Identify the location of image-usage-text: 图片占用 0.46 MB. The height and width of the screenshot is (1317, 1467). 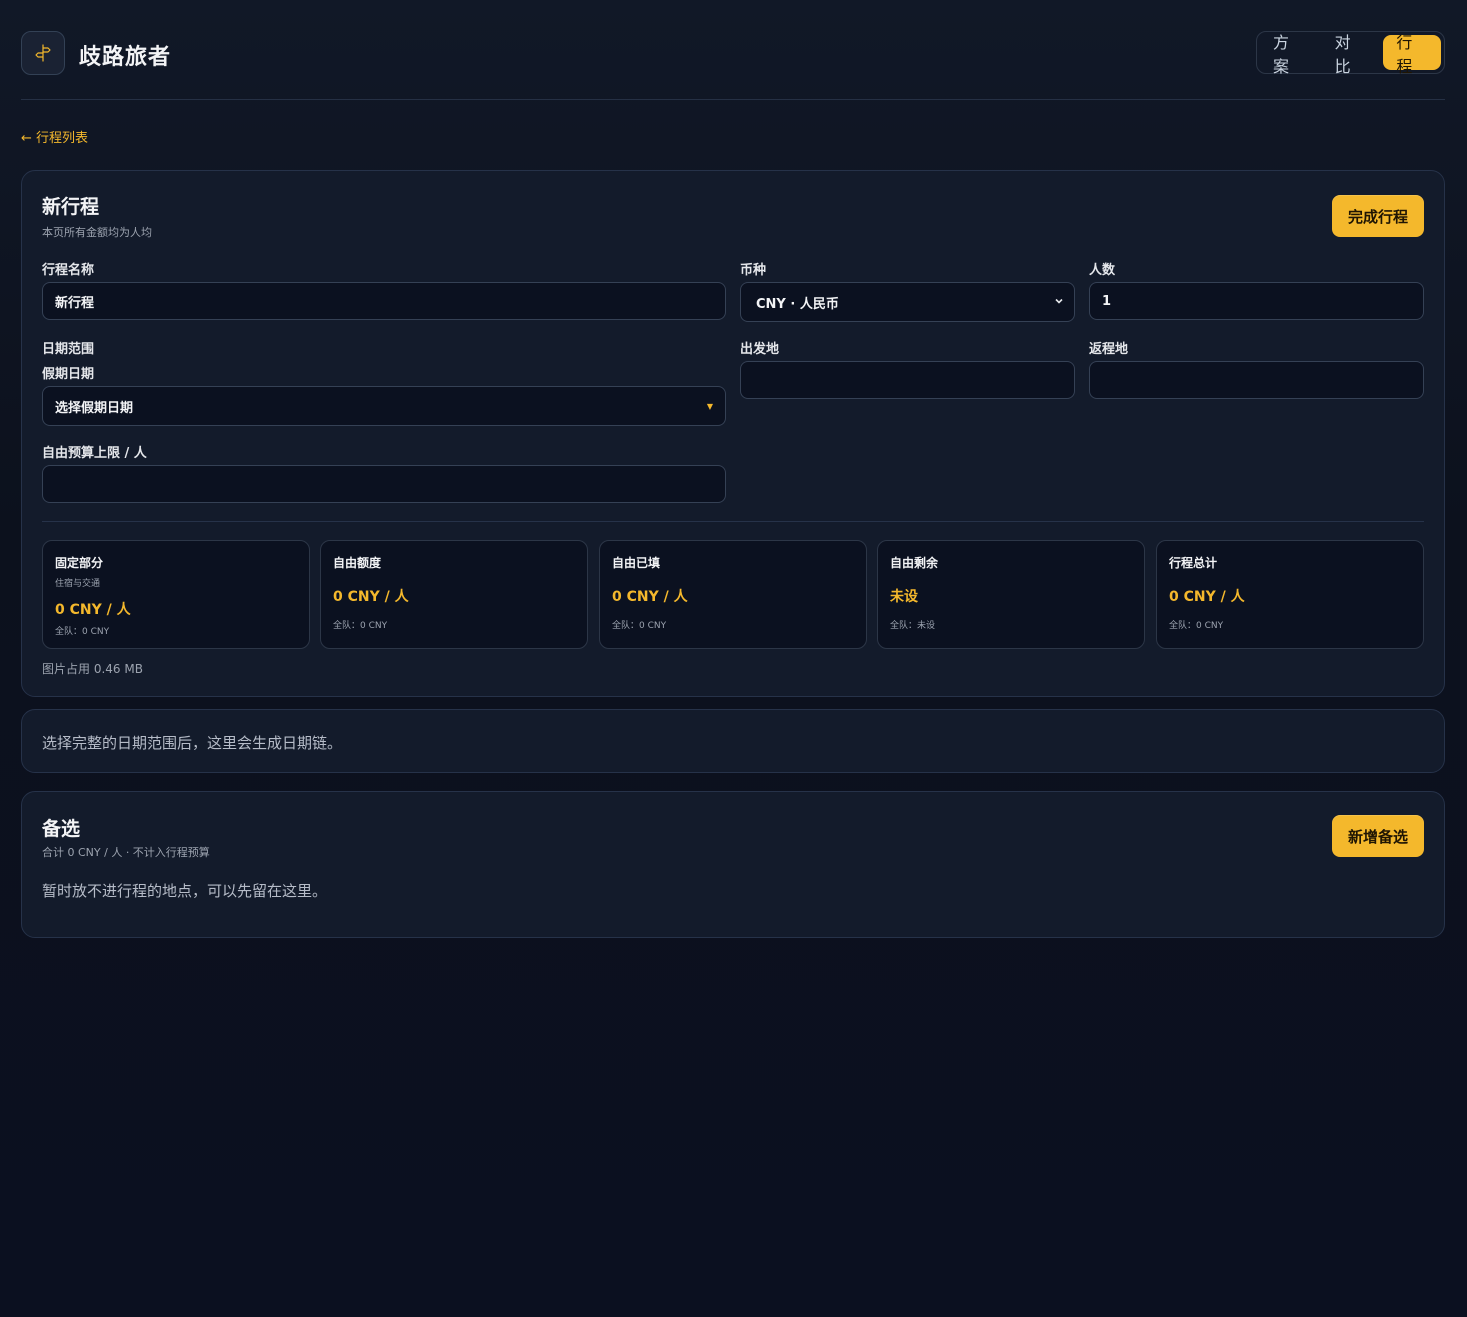
(92, 669).